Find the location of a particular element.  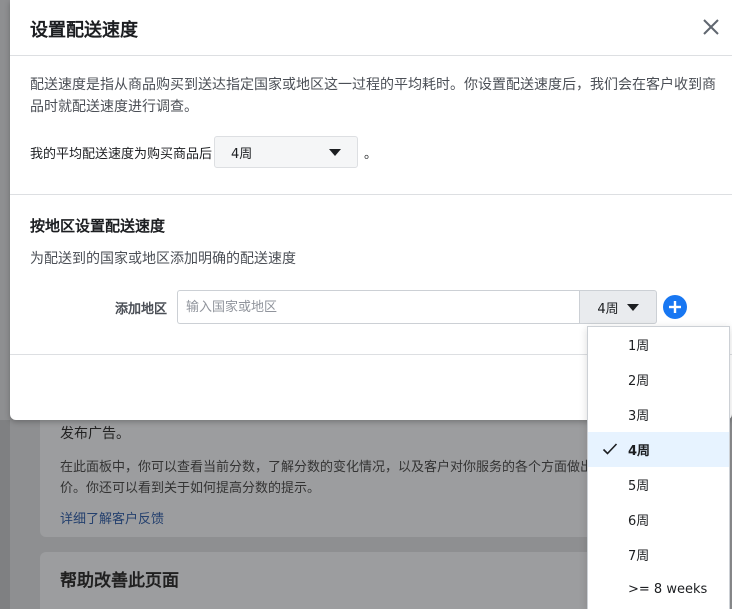

week-dropdown-menu: 1周 2周 3周 4周 5周 6周 7周 >= 8 weeks is located at coordinates (658, 467).